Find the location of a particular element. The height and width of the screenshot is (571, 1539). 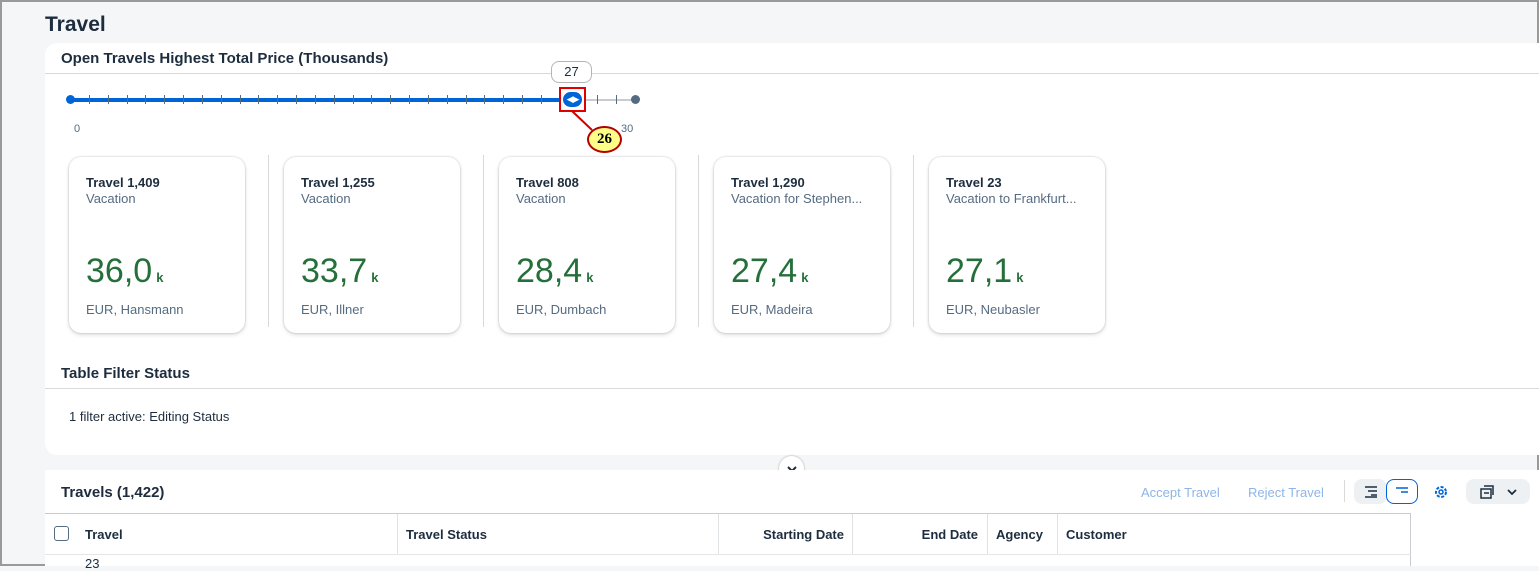

column-header-customer: Customer is located at coordinates (1096, 534).